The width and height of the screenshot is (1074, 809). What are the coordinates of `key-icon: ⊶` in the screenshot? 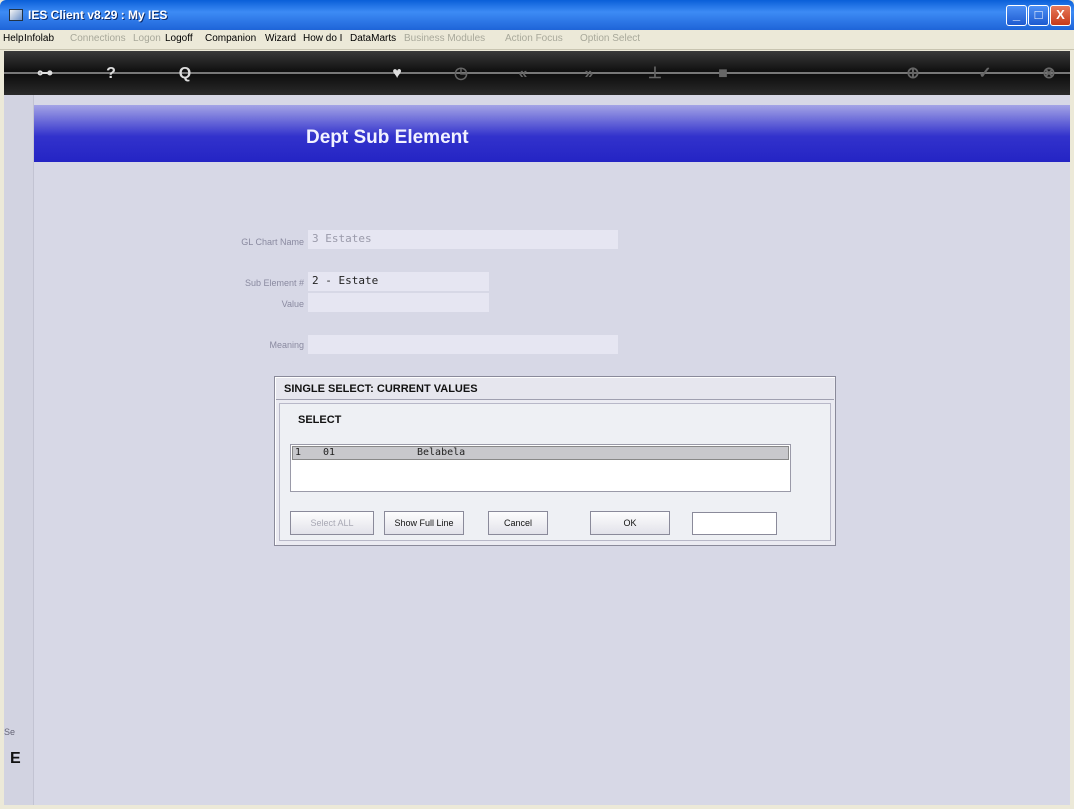 It's located at (45, 74).